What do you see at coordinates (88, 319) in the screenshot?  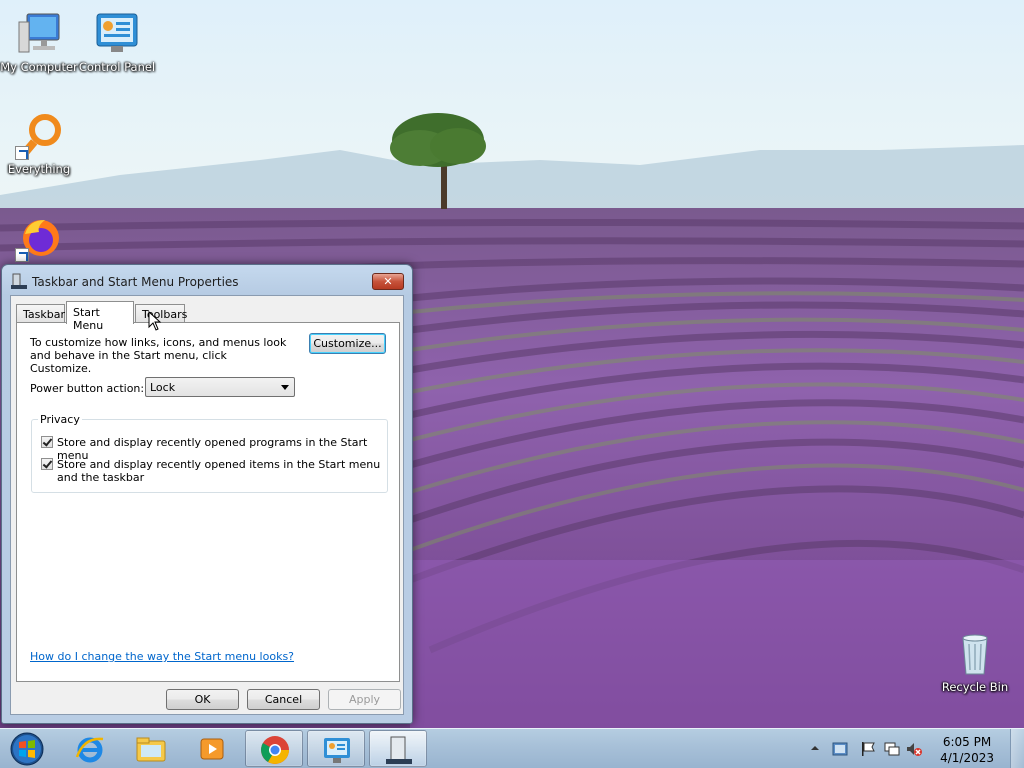 I see `tab-label: Start Menu` at bounding box center [88, 319].